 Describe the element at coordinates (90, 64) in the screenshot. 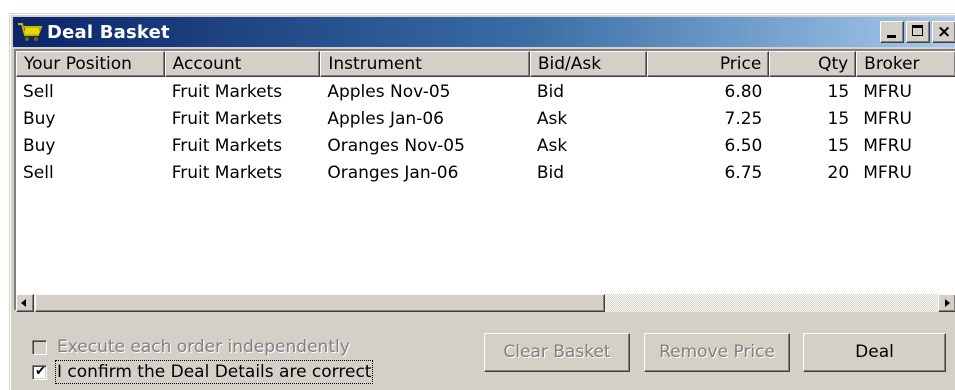

I see `column-header-your-position: Your Position` at that location.